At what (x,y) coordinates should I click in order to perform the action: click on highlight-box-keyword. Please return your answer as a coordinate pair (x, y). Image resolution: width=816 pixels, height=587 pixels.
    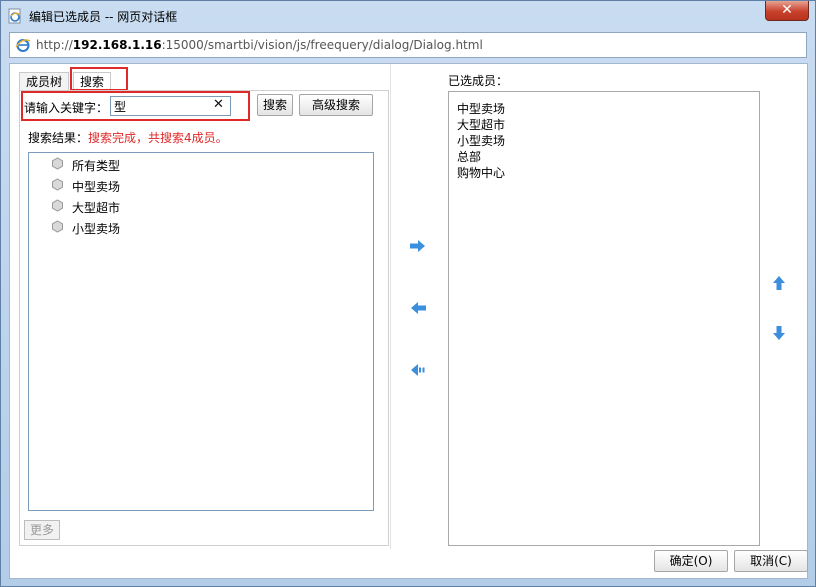
    Looking at the image, I should click on (135, 106).